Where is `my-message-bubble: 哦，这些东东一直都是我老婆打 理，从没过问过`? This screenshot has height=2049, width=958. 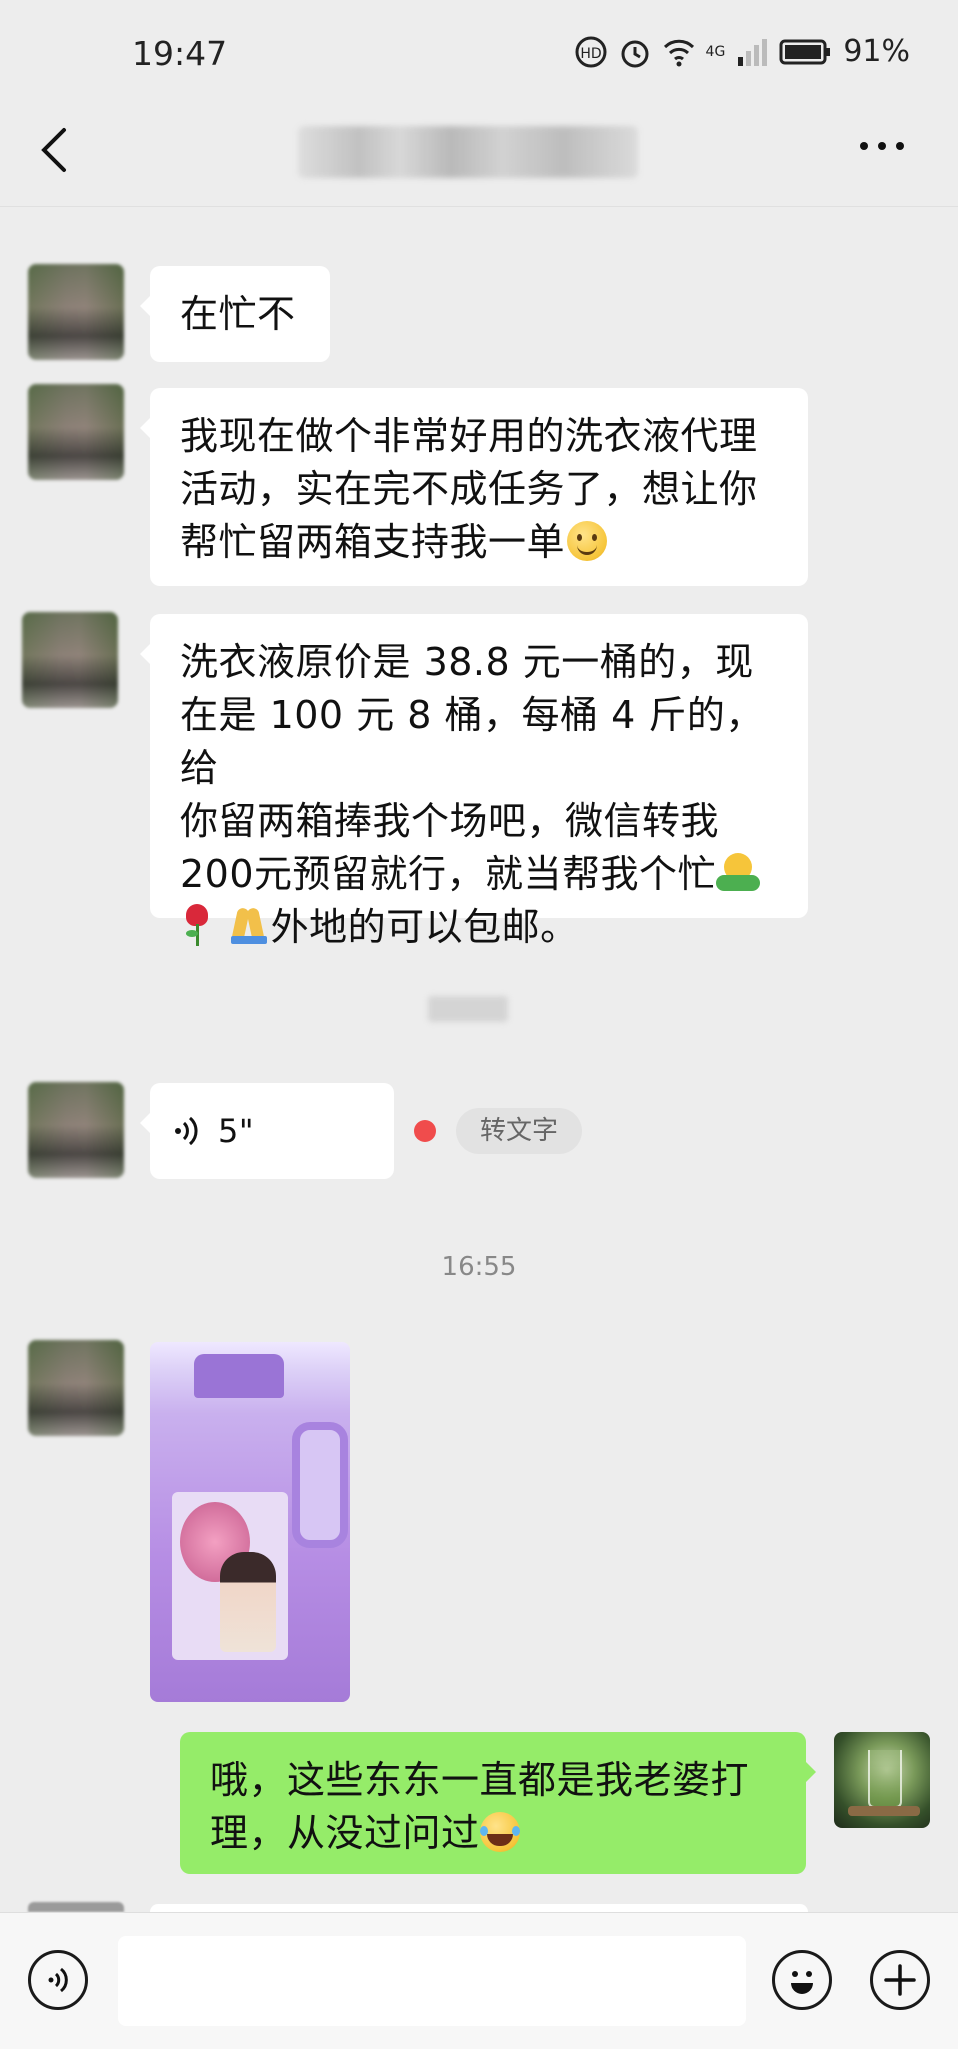 my-message-bubble: 哦，这些东东一直都是我老婆打 理，从没过问过 is located at coordinates (498, 1803).